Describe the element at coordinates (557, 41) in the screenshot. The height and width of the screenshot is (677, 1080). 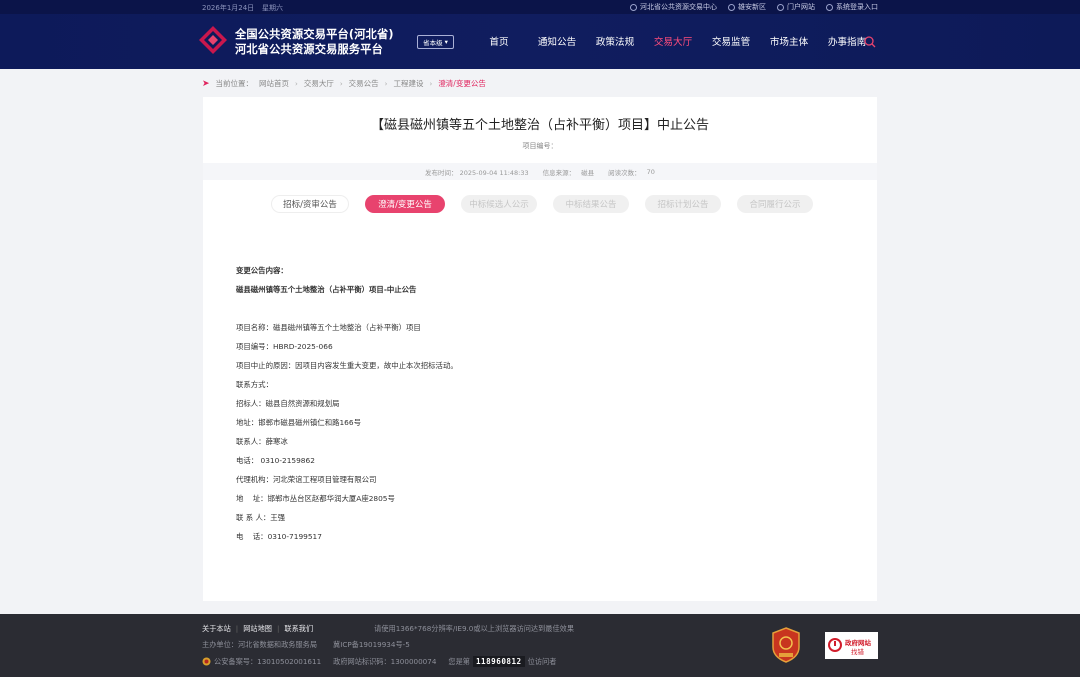
I see `nav-notices: 通知公告` at that location.